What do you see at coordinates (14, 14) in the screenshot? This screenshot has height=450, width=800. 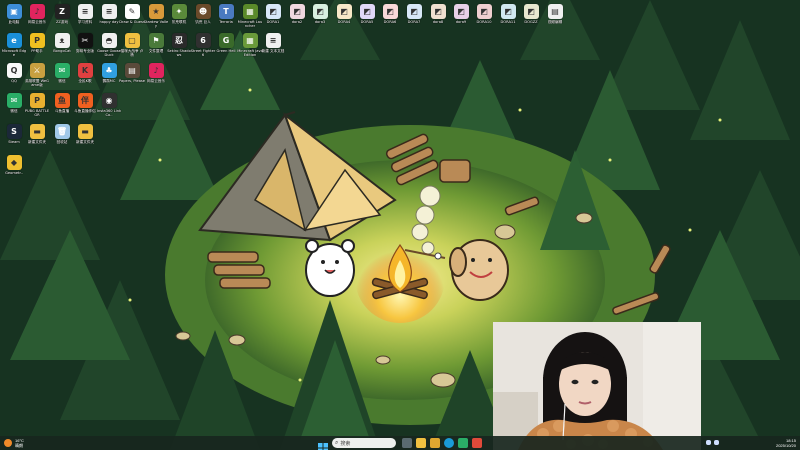 I see `desktop-icon: ▣ 此电脑` at bounding box center [14, 14].